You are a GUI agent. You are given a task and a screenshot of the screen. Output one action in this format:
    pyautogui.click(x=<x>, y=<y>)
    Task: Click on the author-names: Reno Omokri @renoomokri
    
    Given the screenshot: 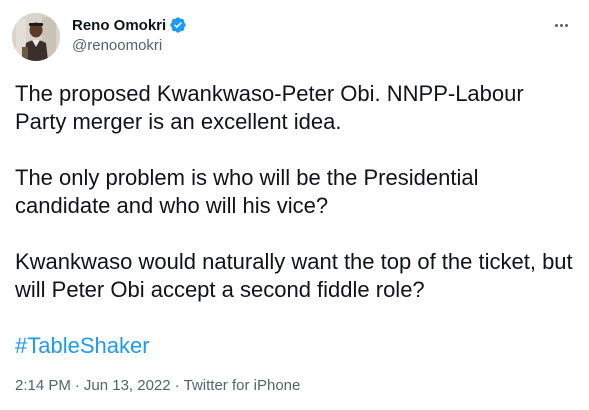 What is the action you would take?
    pyautogui.click(x=129, y=34)
    